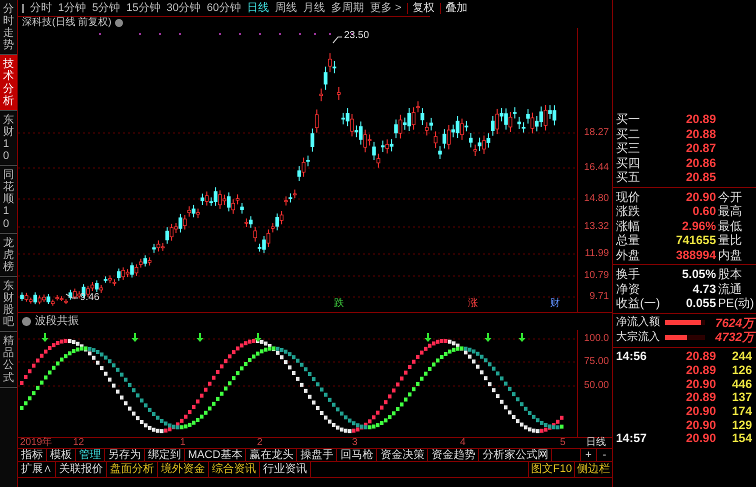  I want to click on quote-value: 20.90, so click(700, 196).